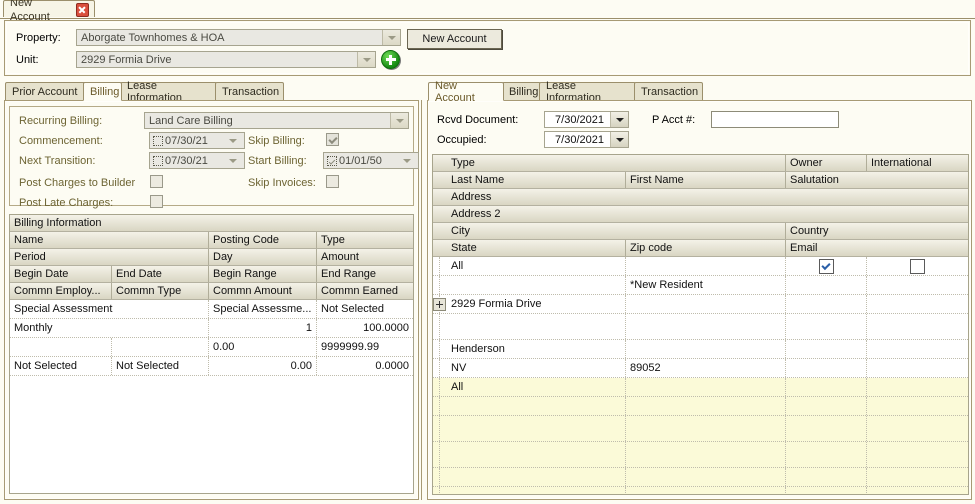  What do you see at coordinates (700, 349) in the screenshot?
I see `table-row: Henderson` at bounding box center [700, 349].